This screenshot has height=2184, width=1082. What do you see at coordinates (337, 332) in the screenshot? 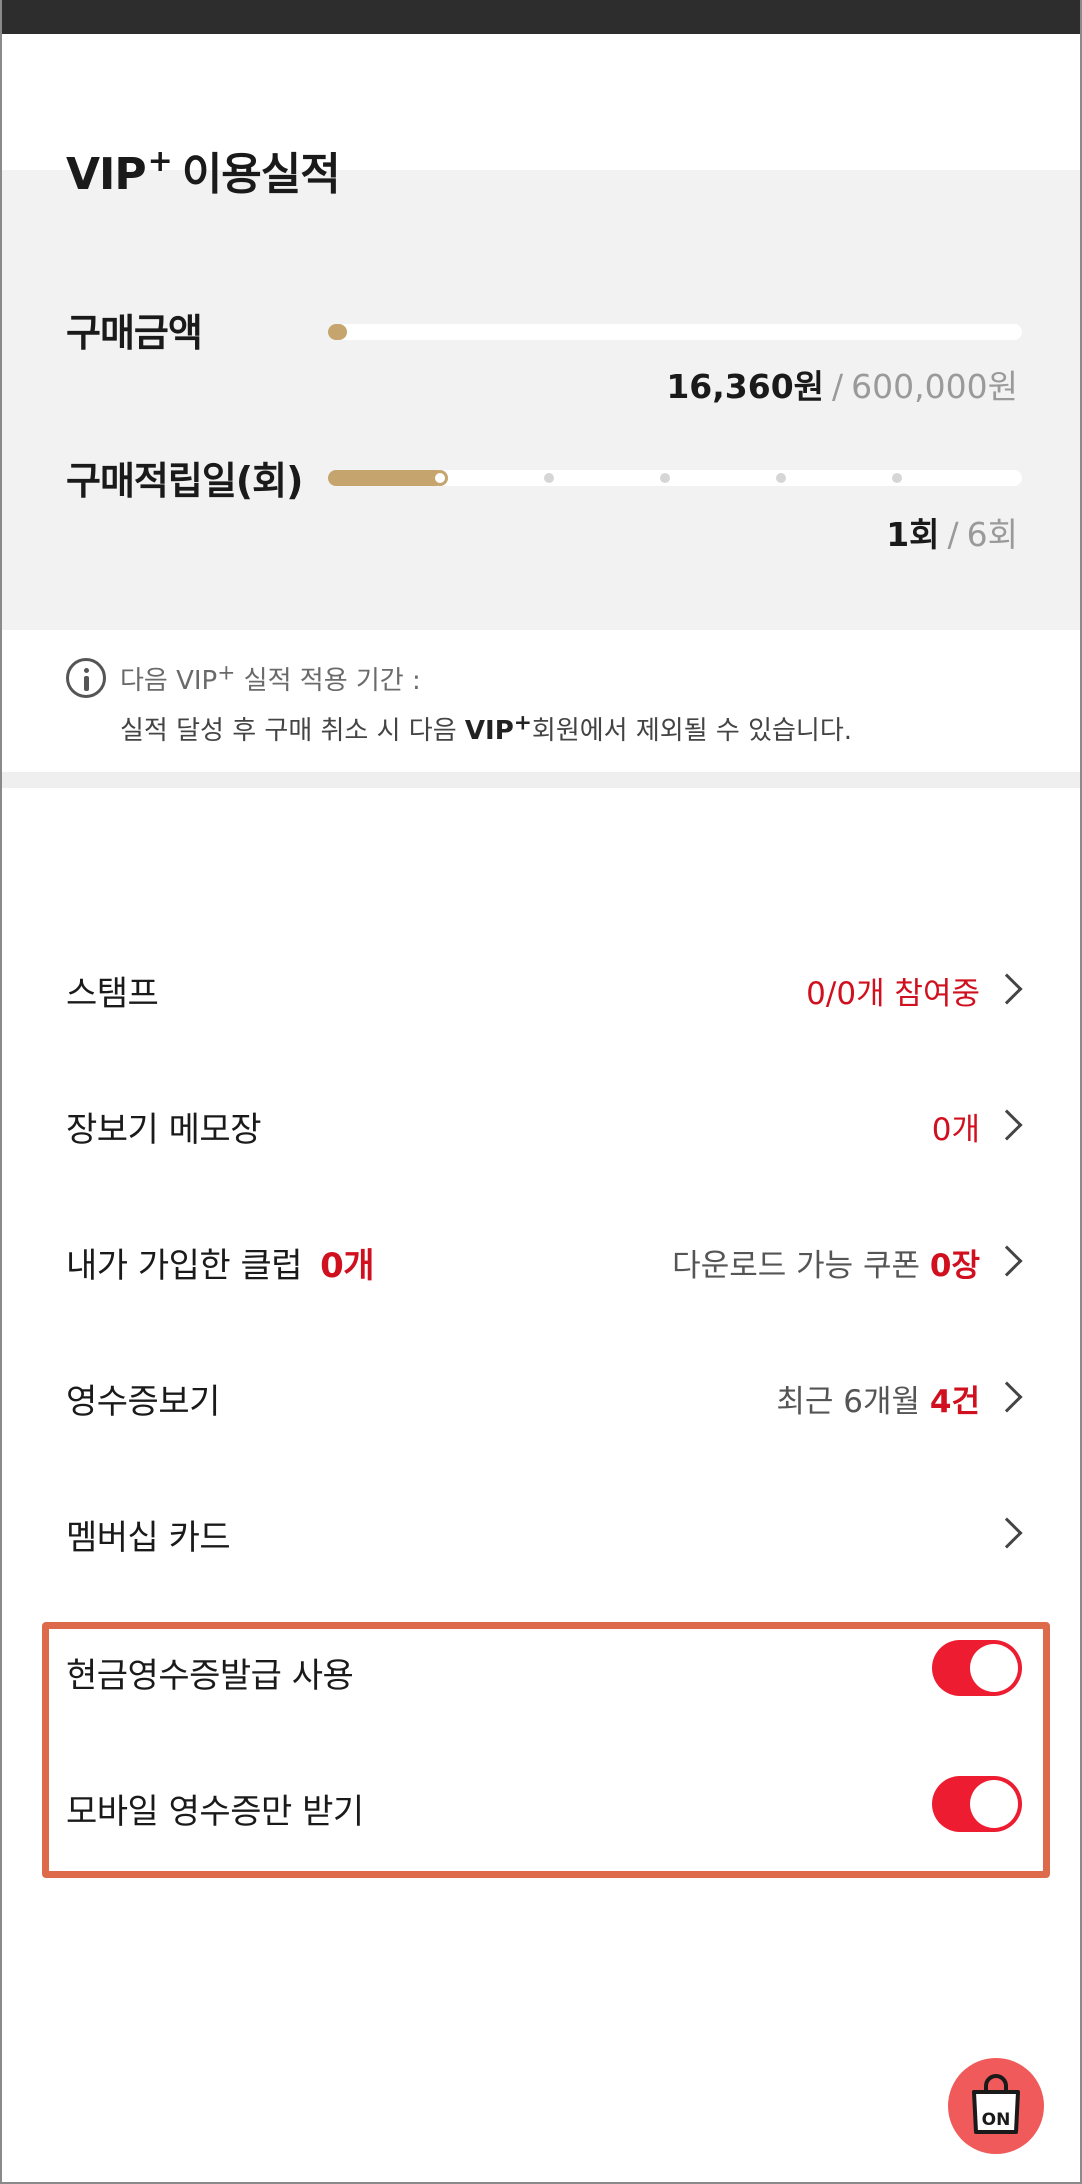
I see `purchase-amount-fill` at bounding box center [337, 332].